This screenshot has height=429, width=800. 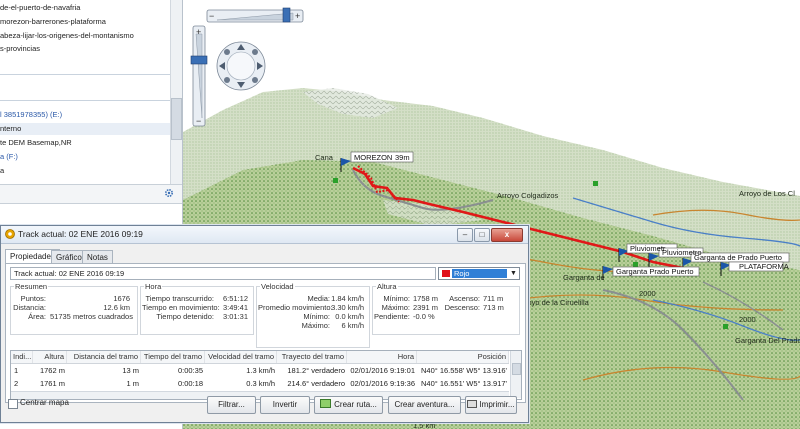 What do you see at coordinates (387, 286) in the screenshot?
I see `group-title: Altura` at bounding box center [387, 286].